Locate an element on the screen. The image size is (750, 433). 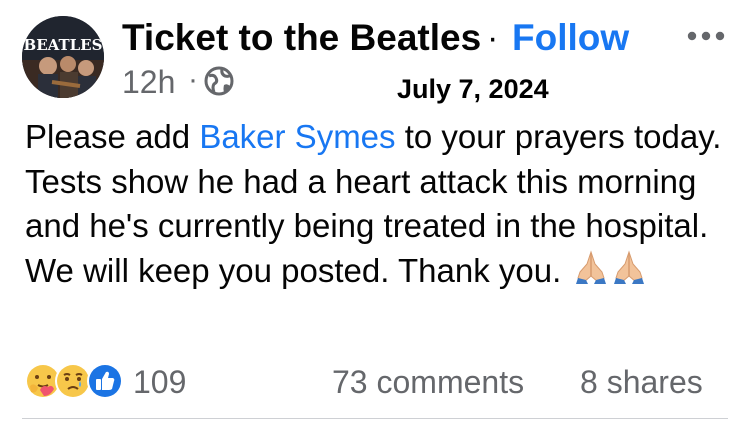
mention-link-baker-symes: Baker Symes is located at coordinates (297, 136).